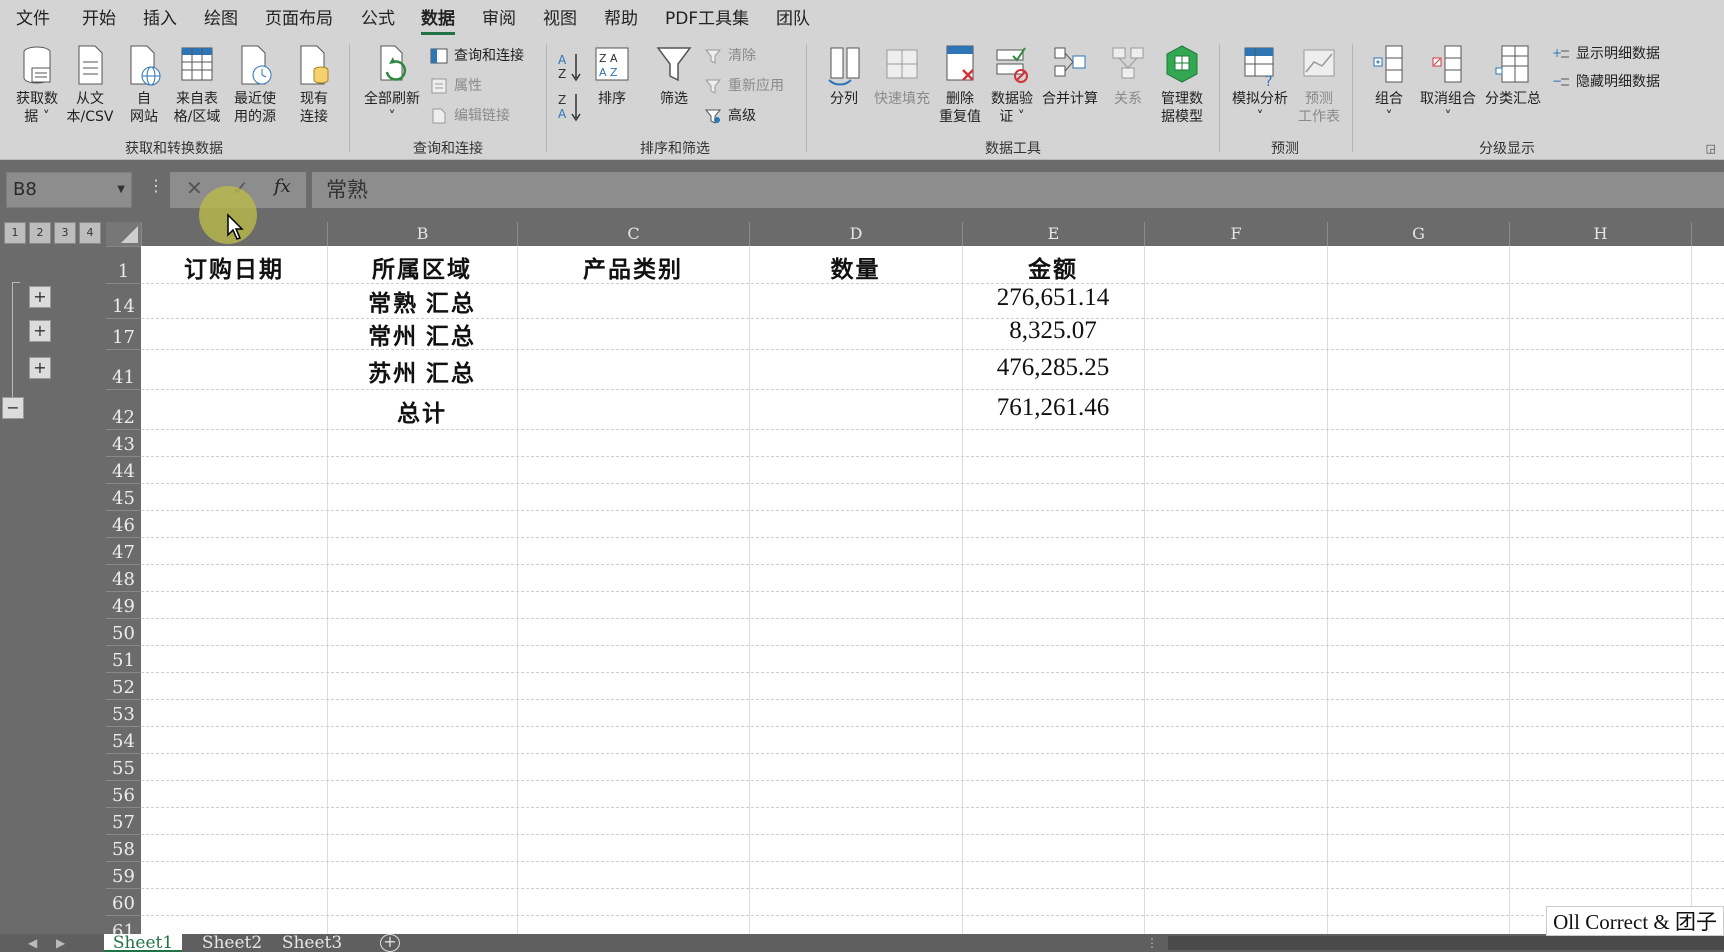  What do you see at coordinates (123, 847) in the screenshot?
I see `row-header: 58` at bounding box center [123, 847].